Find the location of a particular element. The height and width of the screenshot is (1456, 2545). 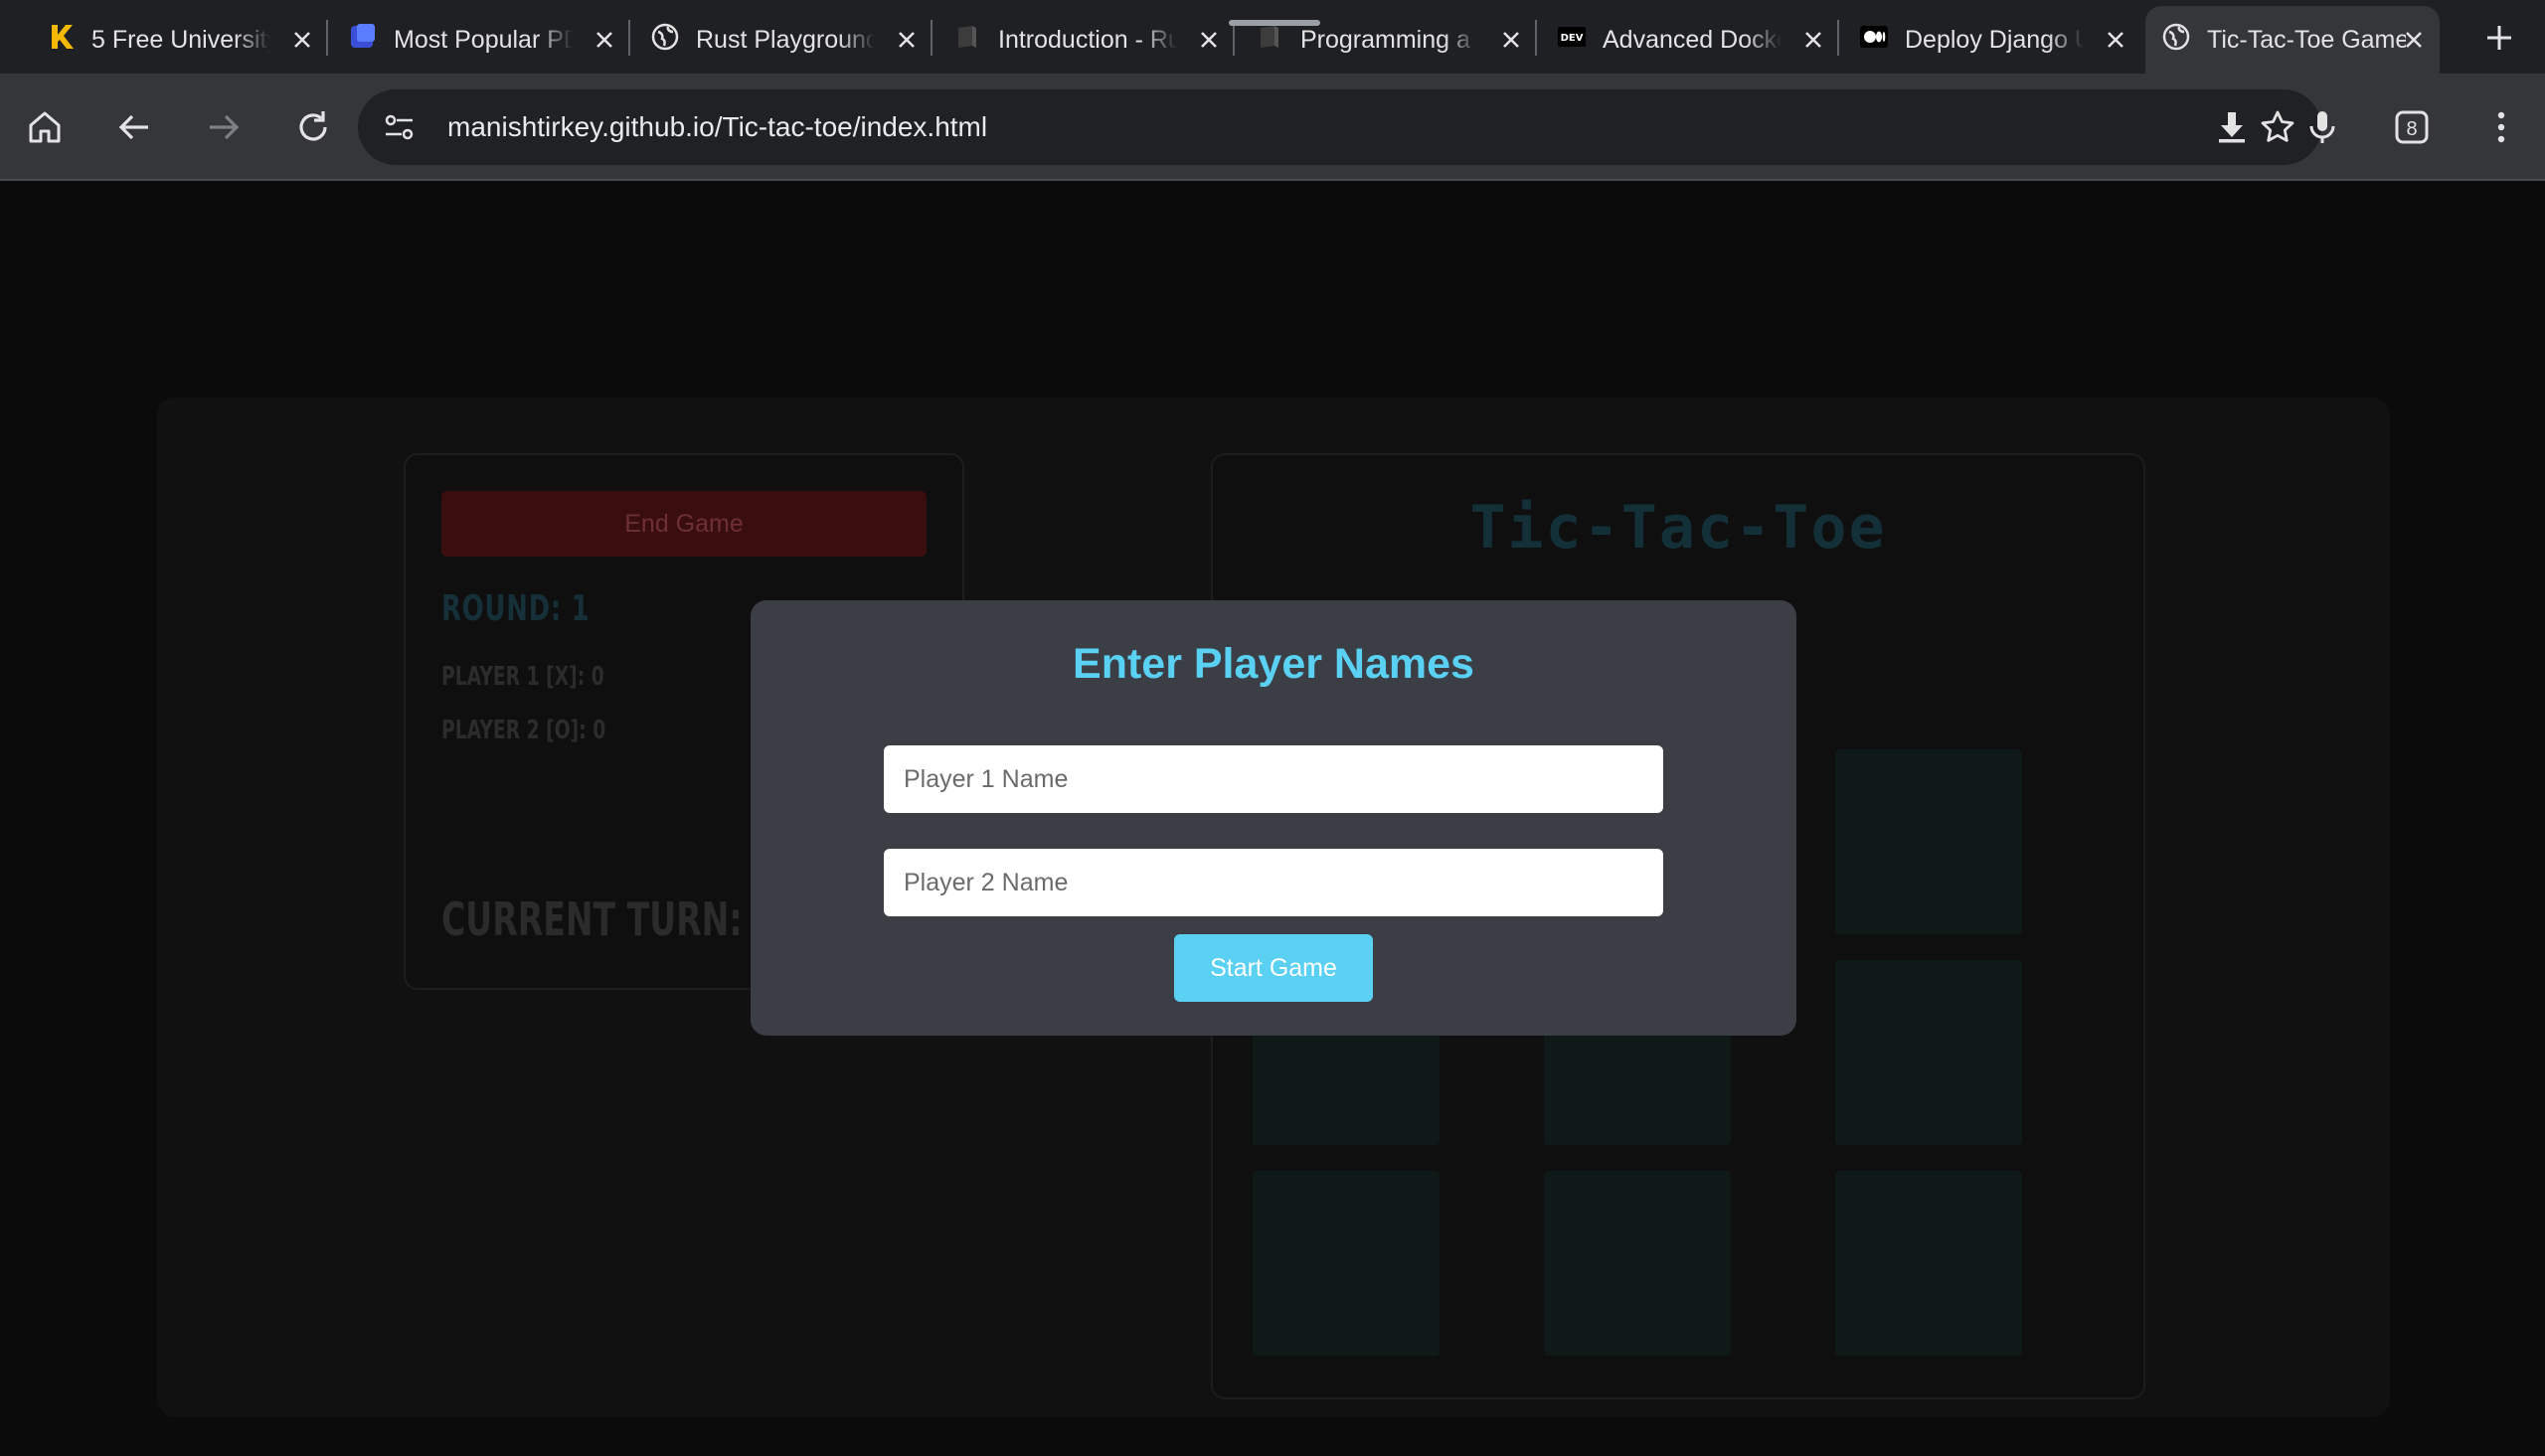

board-title: Tic-Tac-Toe is located at coordinates (1678, 528).